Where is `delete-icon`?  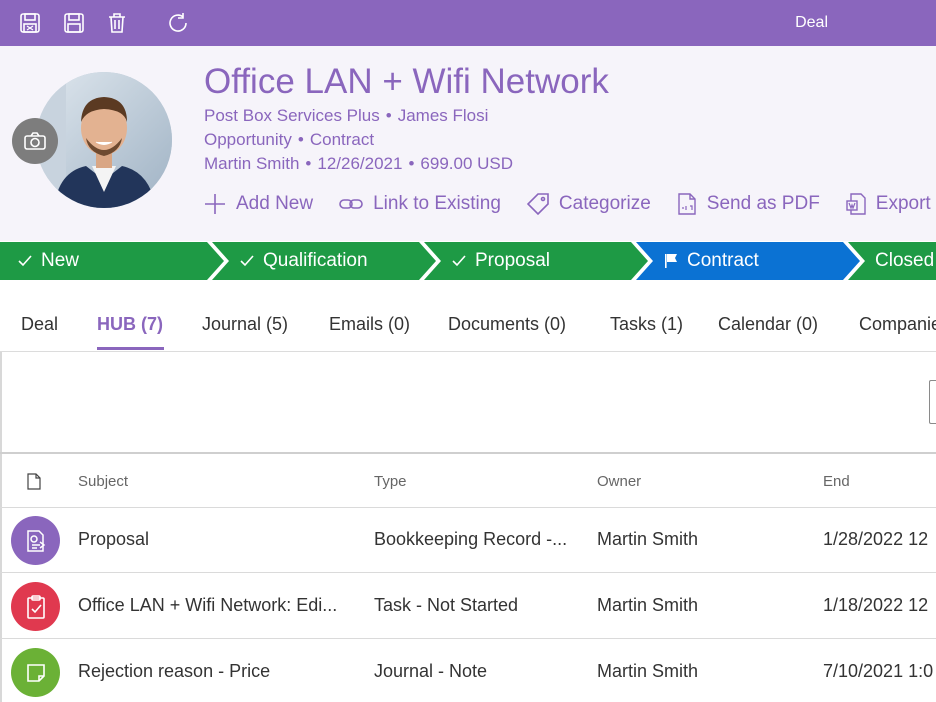 delete-icon is located at coordinates (117, 23).